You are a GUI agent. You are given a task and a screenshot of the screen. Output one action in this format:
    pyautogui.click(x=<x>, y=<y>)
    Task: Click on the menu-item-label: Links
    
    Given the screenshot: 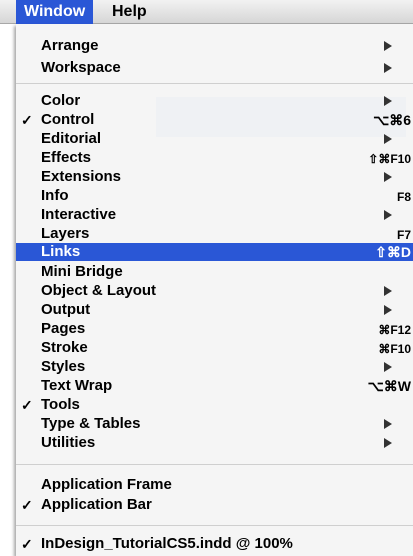 What is the action you would take?
    pyautogui.click(x=61, y=251)
    